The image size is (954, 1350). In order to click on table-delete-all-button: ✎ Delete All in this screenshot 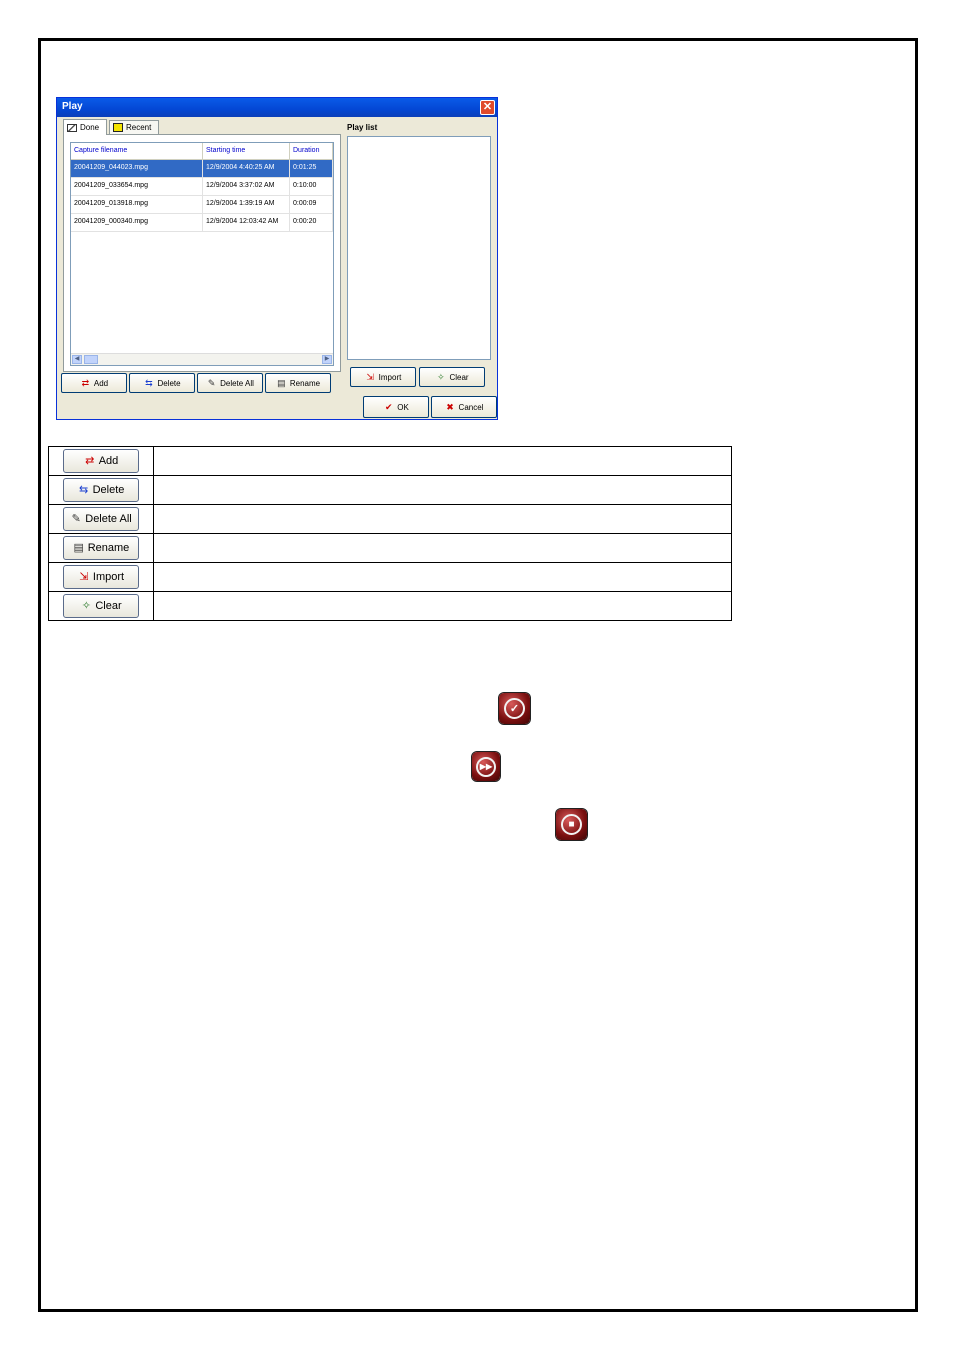, I will do `click(101, 519)`.